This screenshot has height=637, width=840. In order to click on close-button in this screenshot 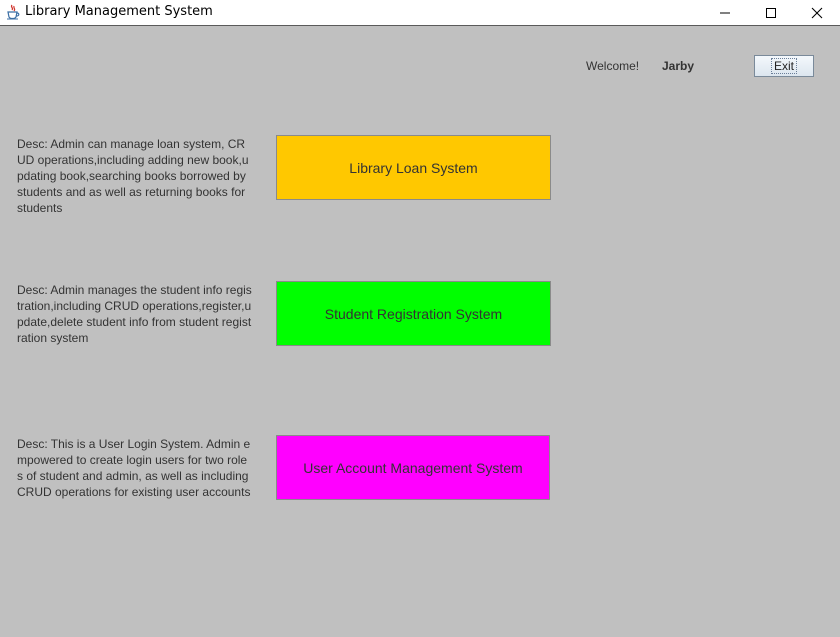, I will do `click(817, 13)`.